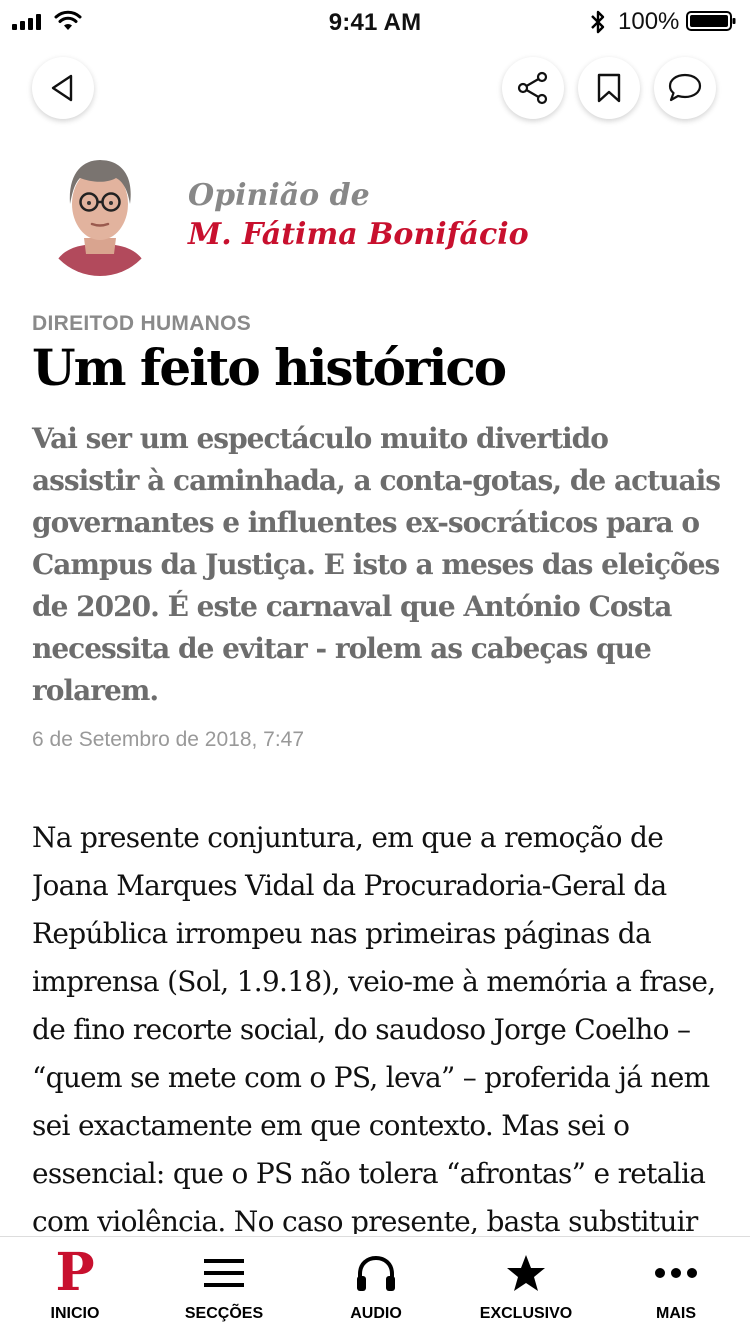  What do you see at coordinates (279, 195) in the screenshot?
I see `opinion-label: Opinião de` at bounding box center [279, 195].